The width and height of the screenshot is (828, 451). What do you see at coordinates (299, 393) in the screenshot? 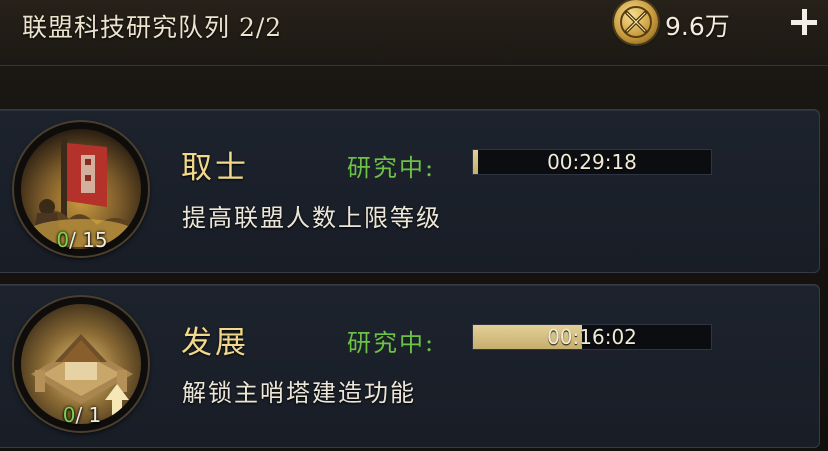
I see `tech-description: 解锁主哨塔建造功能` at bounding box center [299, 393].